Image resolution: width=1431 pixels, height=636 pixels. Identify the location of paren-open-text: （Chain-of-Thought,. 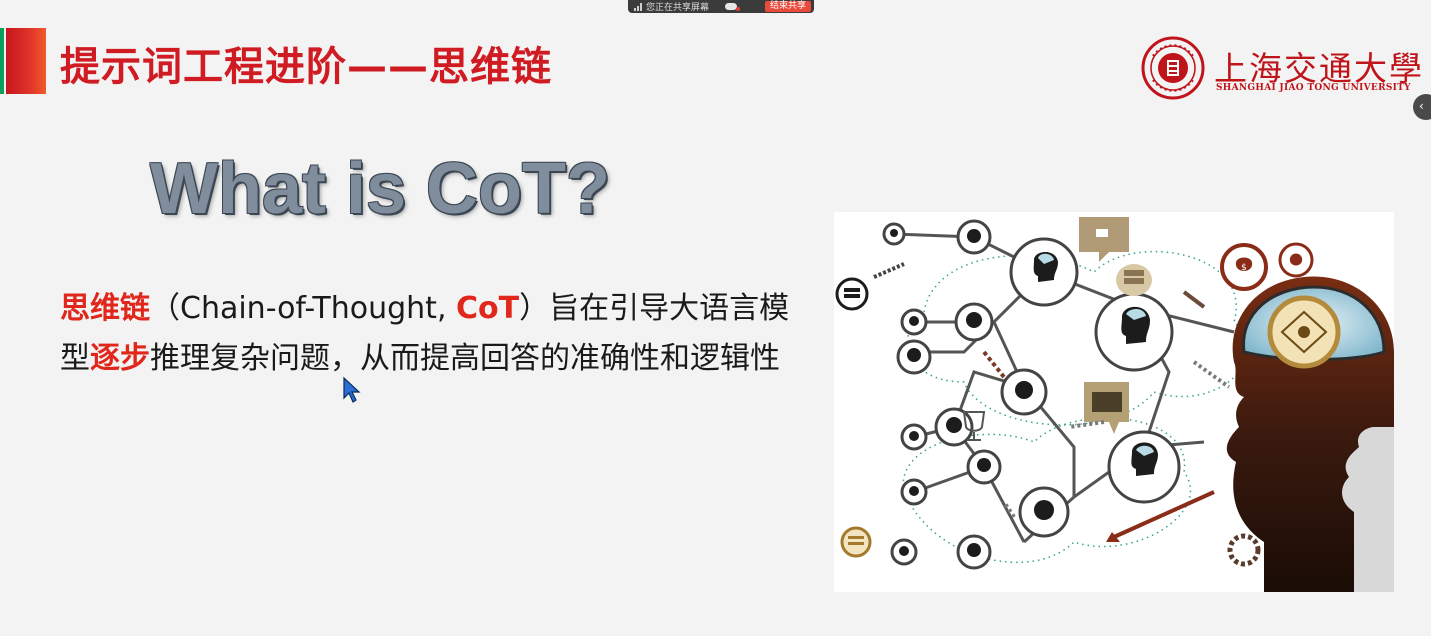
(303, 308).